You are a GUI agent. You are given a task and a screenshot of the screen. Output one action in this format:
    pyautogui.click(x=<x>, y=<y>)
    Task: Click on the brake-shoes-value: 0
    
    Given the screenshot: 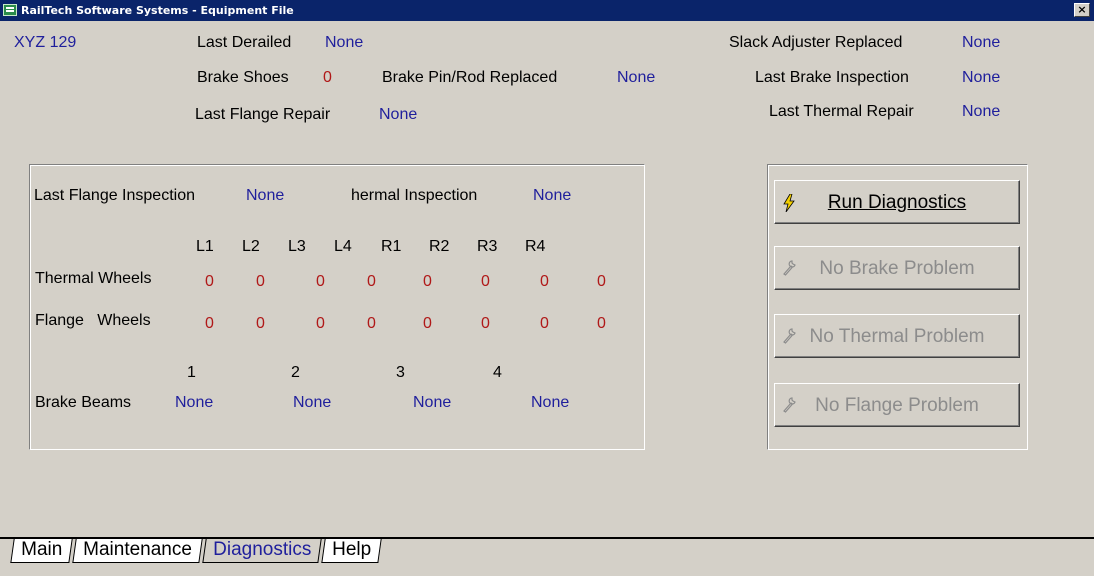 What is the action you would take?
    pyautogui.click(x=327, y=77)
    